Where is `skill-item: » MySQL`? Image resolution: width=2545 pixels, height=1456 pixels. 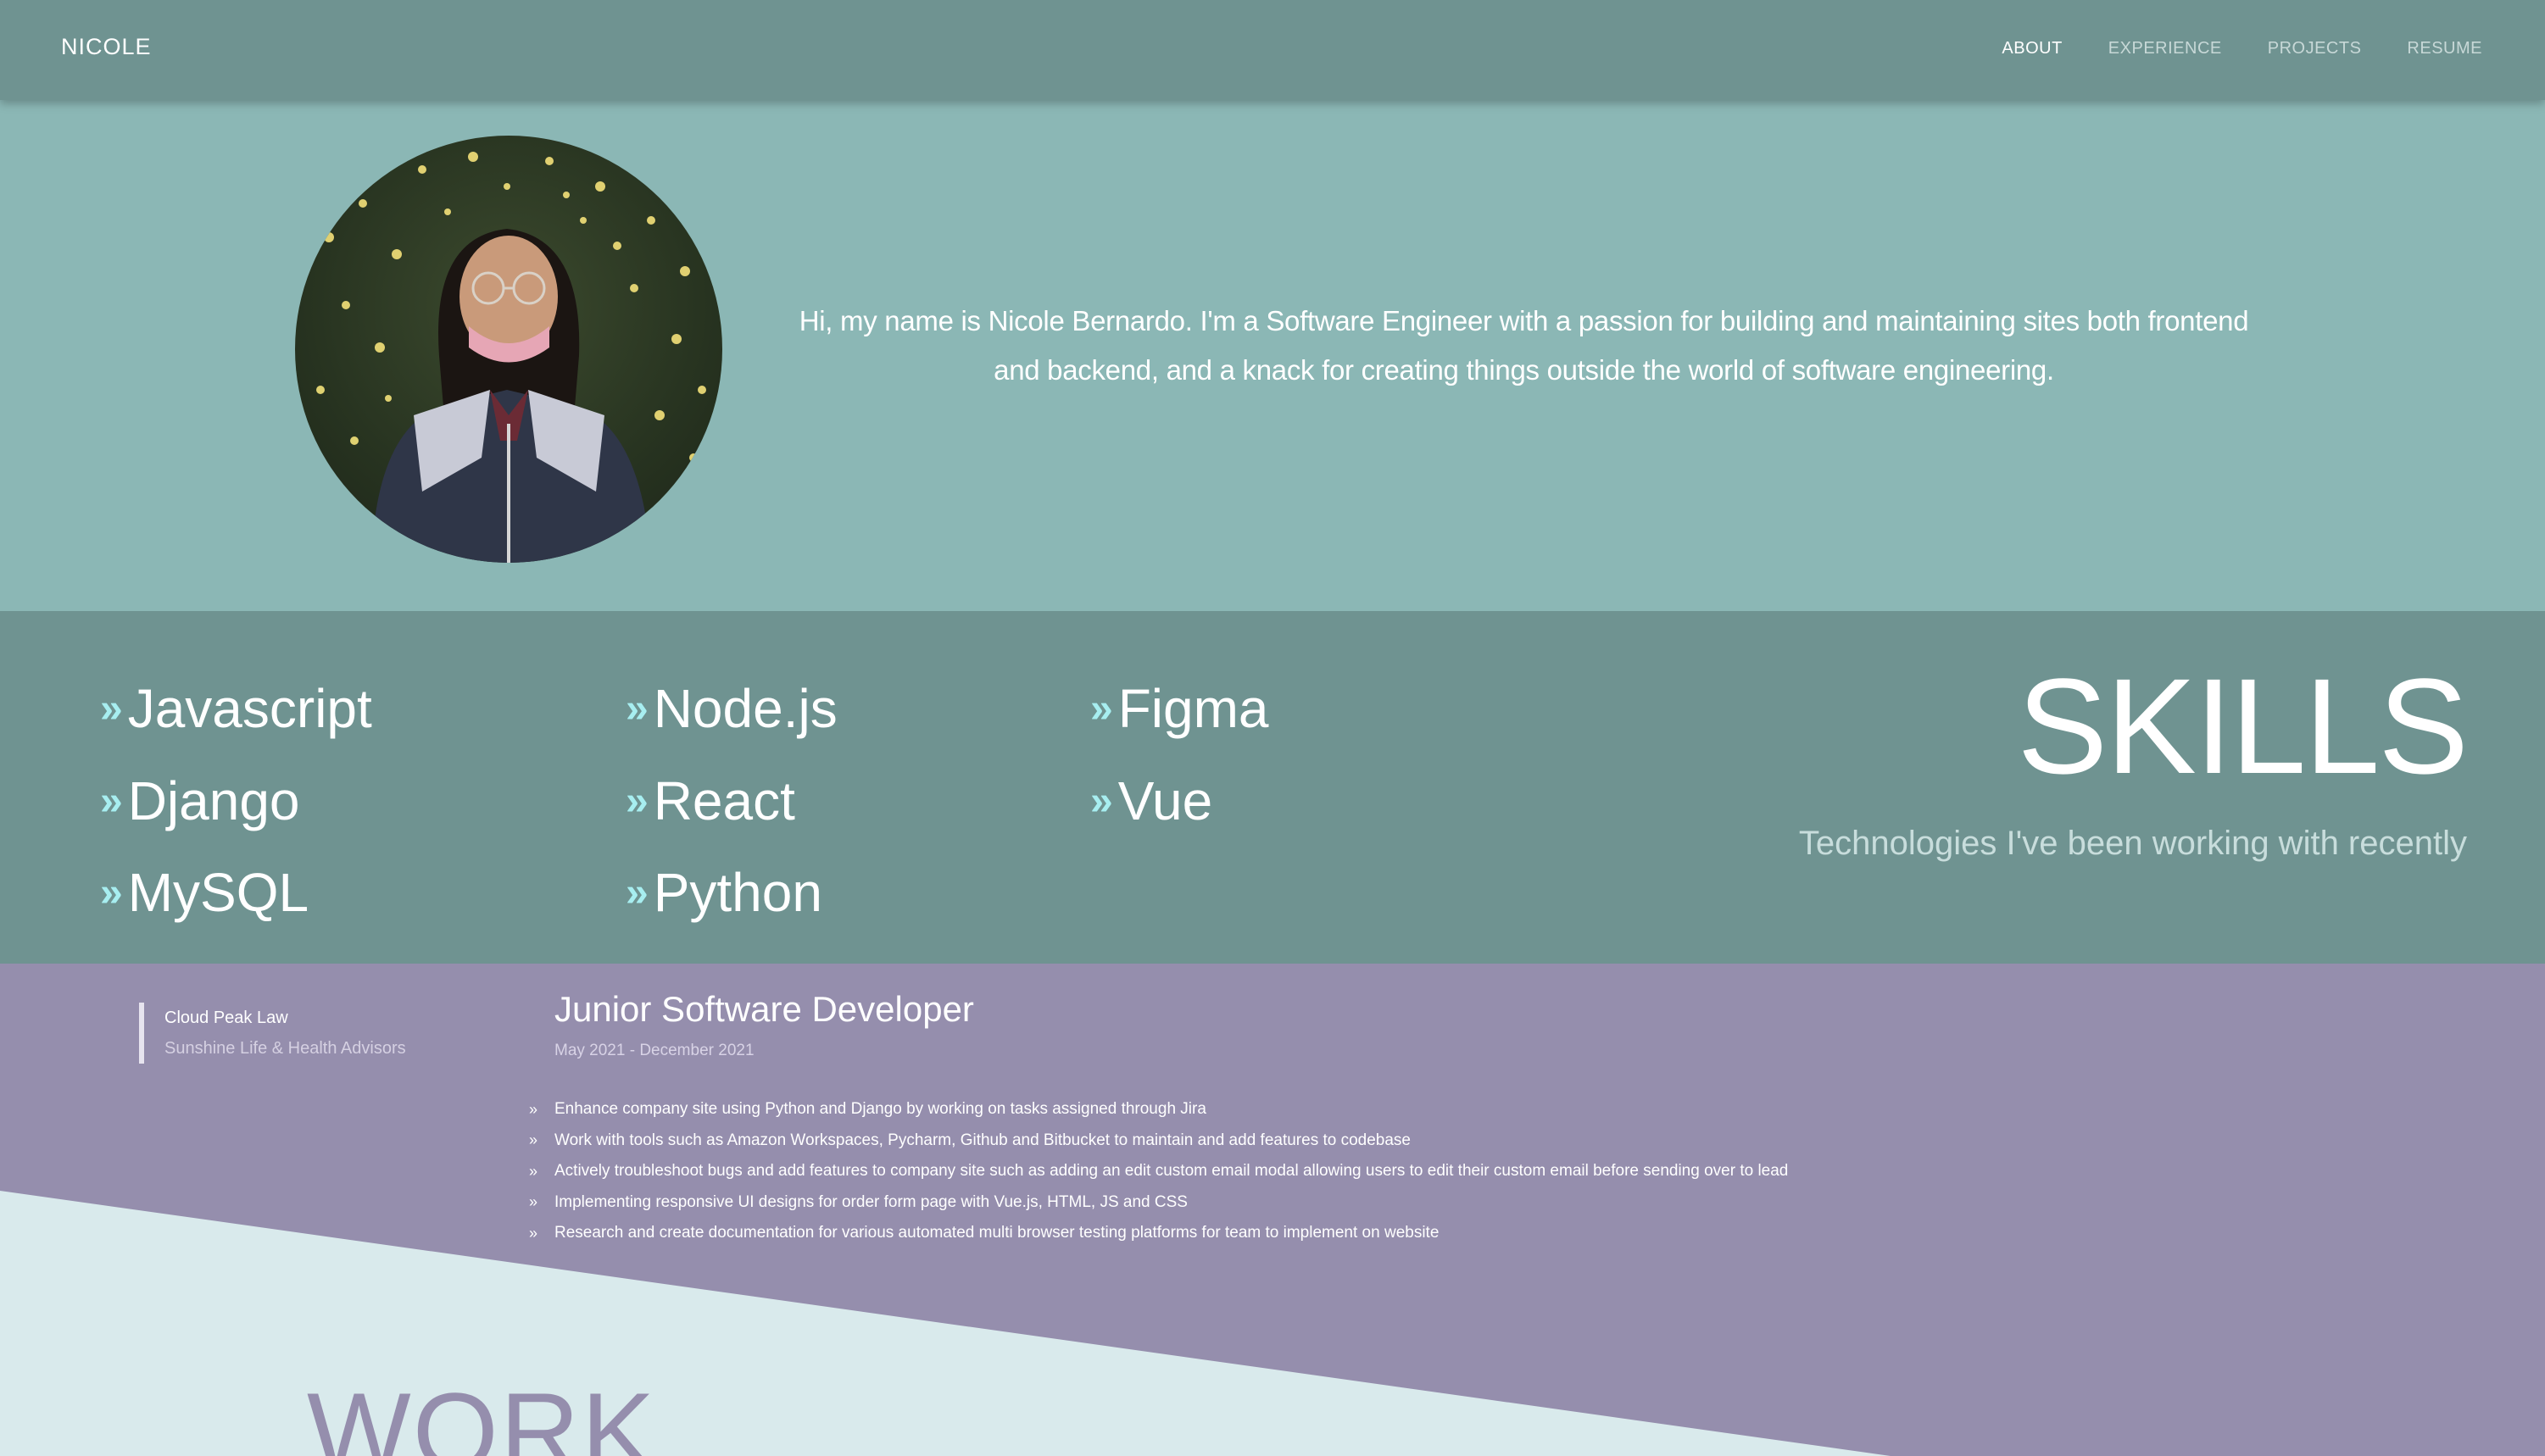
skill-item: » MySQL is located at coordinates (204, 893).